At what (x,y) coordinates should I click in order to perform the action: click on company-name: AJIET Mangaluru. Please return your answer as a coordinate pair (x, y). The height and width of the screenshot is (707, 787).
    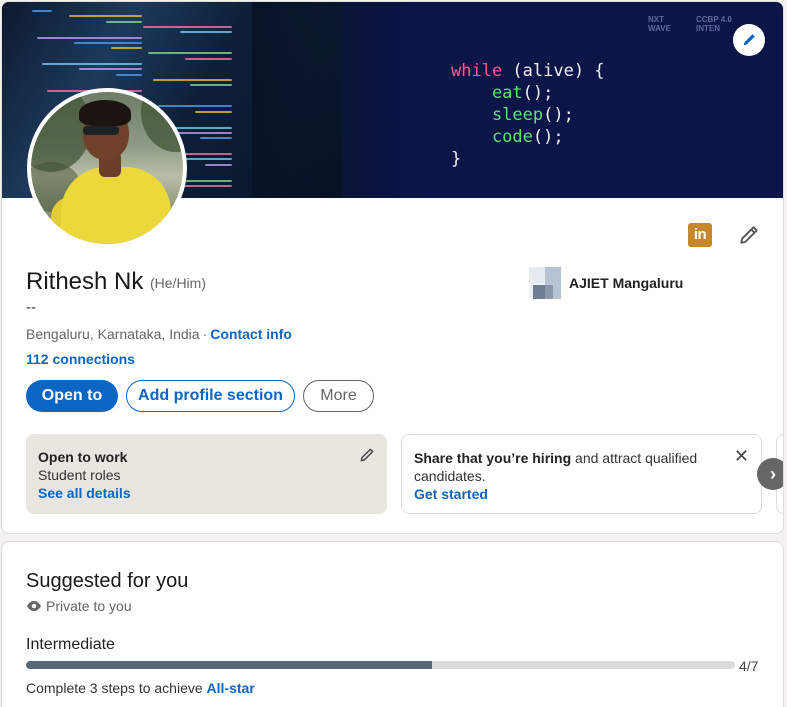
    Looking at the image, I should click on (626, 283).